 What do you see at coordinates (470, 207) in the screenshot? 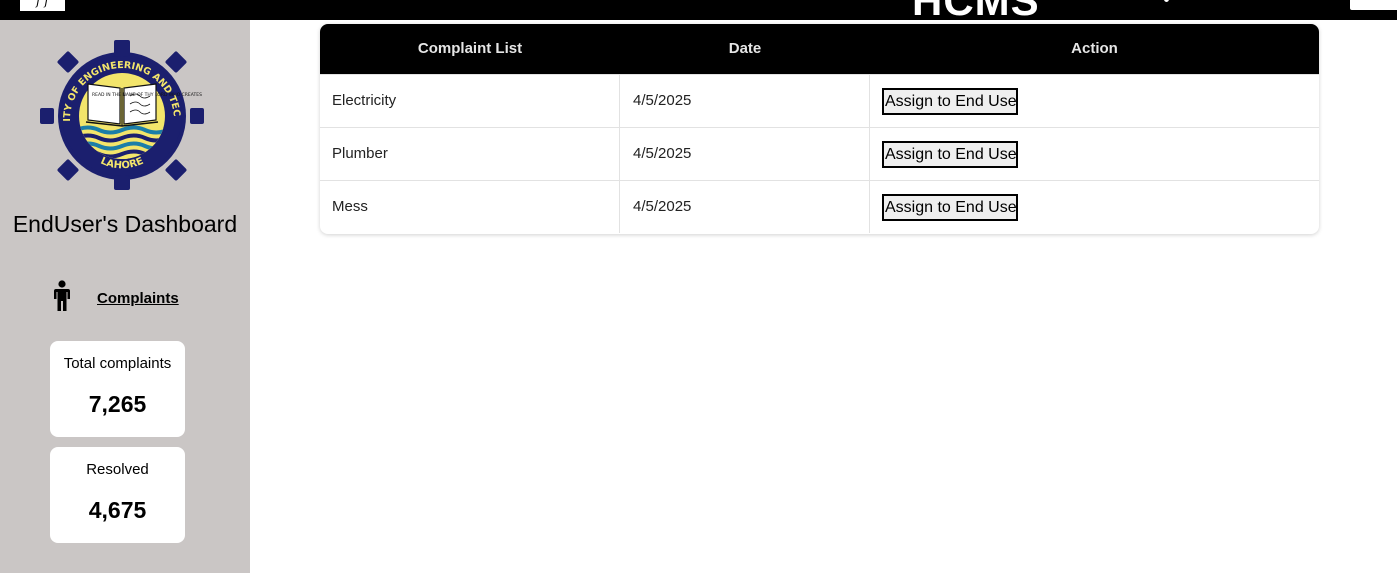
I see `complaint-cell: Mess` at bounding box center [470, 207].